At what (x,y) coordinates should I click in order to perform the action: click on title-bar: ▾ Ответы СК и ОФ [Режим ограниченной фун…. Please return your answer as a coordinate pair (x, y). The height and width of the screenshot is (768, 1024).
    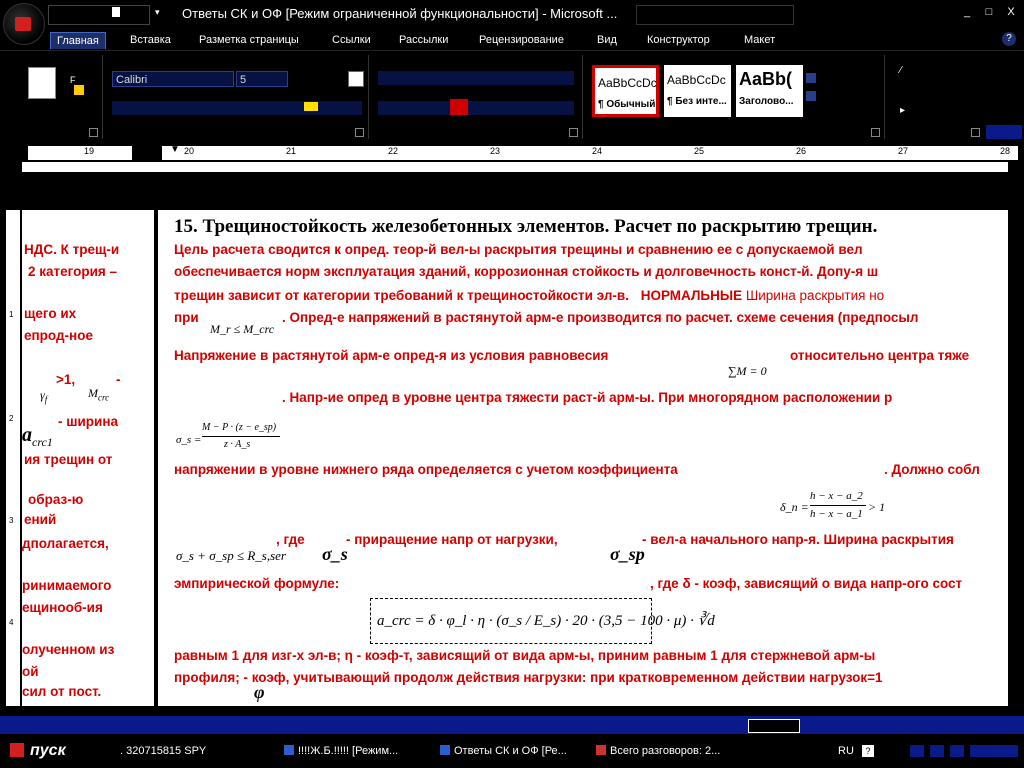
    Looking at the image, I should click on (512, 15).